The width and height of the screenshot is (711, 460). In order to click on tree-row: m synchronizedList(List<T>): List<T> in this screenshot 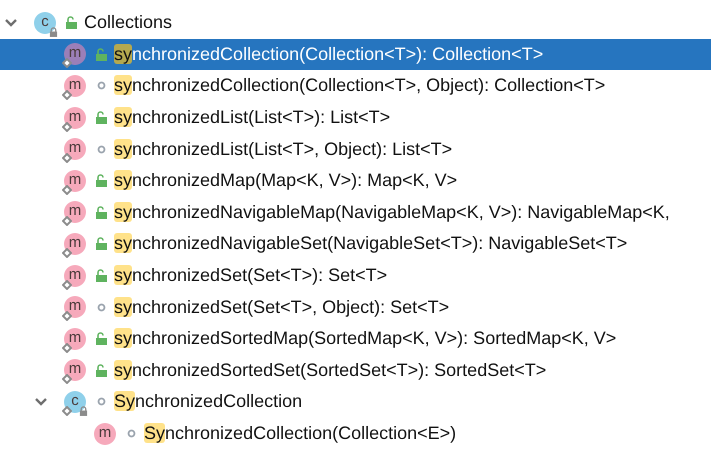, I will do `click(355, 118)`.